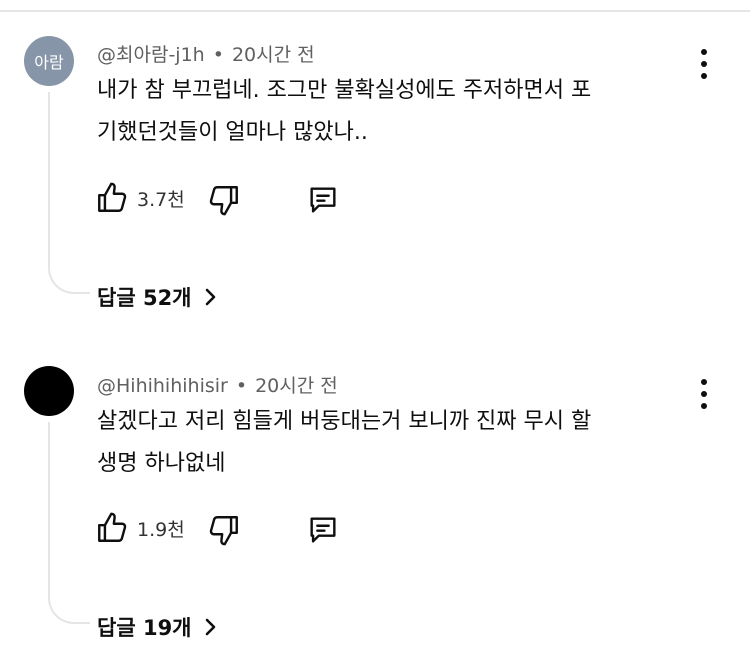 This screenshot has width=750, height=671. What do you see at coordinates (344, 421) in the screenshot?
I see `comment-text-line: 살겠다고 저리 힘들게 버둥대는거 보니까 진짜 무시 할` at bounding box center [344, 421].